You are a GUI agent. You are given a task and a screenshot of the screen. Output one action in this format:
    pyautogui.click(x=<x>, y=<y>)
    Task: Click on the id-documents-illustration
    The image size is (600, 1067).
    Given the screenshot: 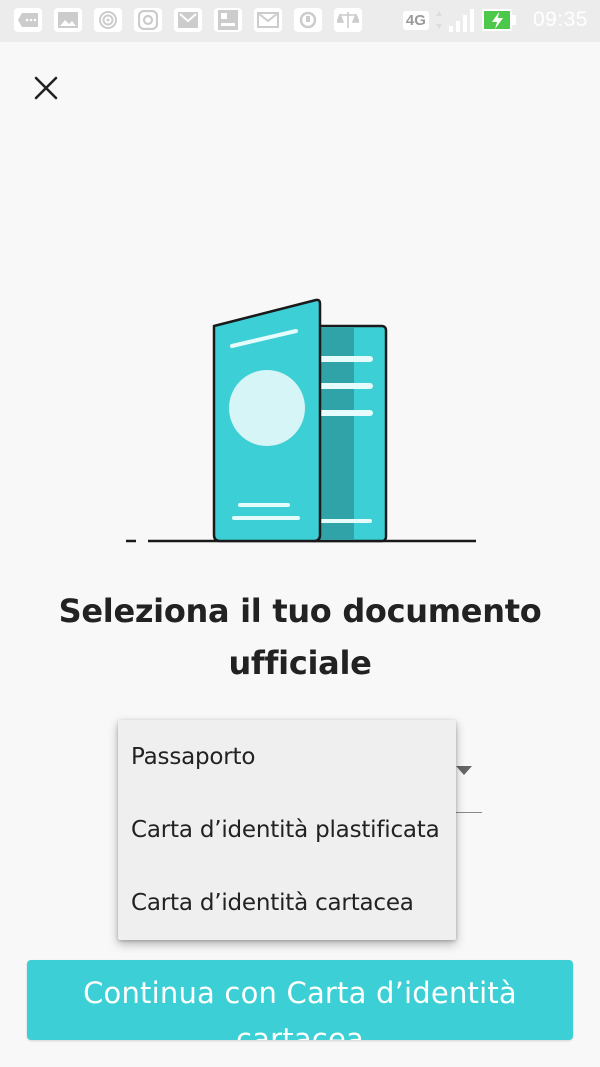 What is the action you would take?
    pyautogui.click(x=301, y=420)
    